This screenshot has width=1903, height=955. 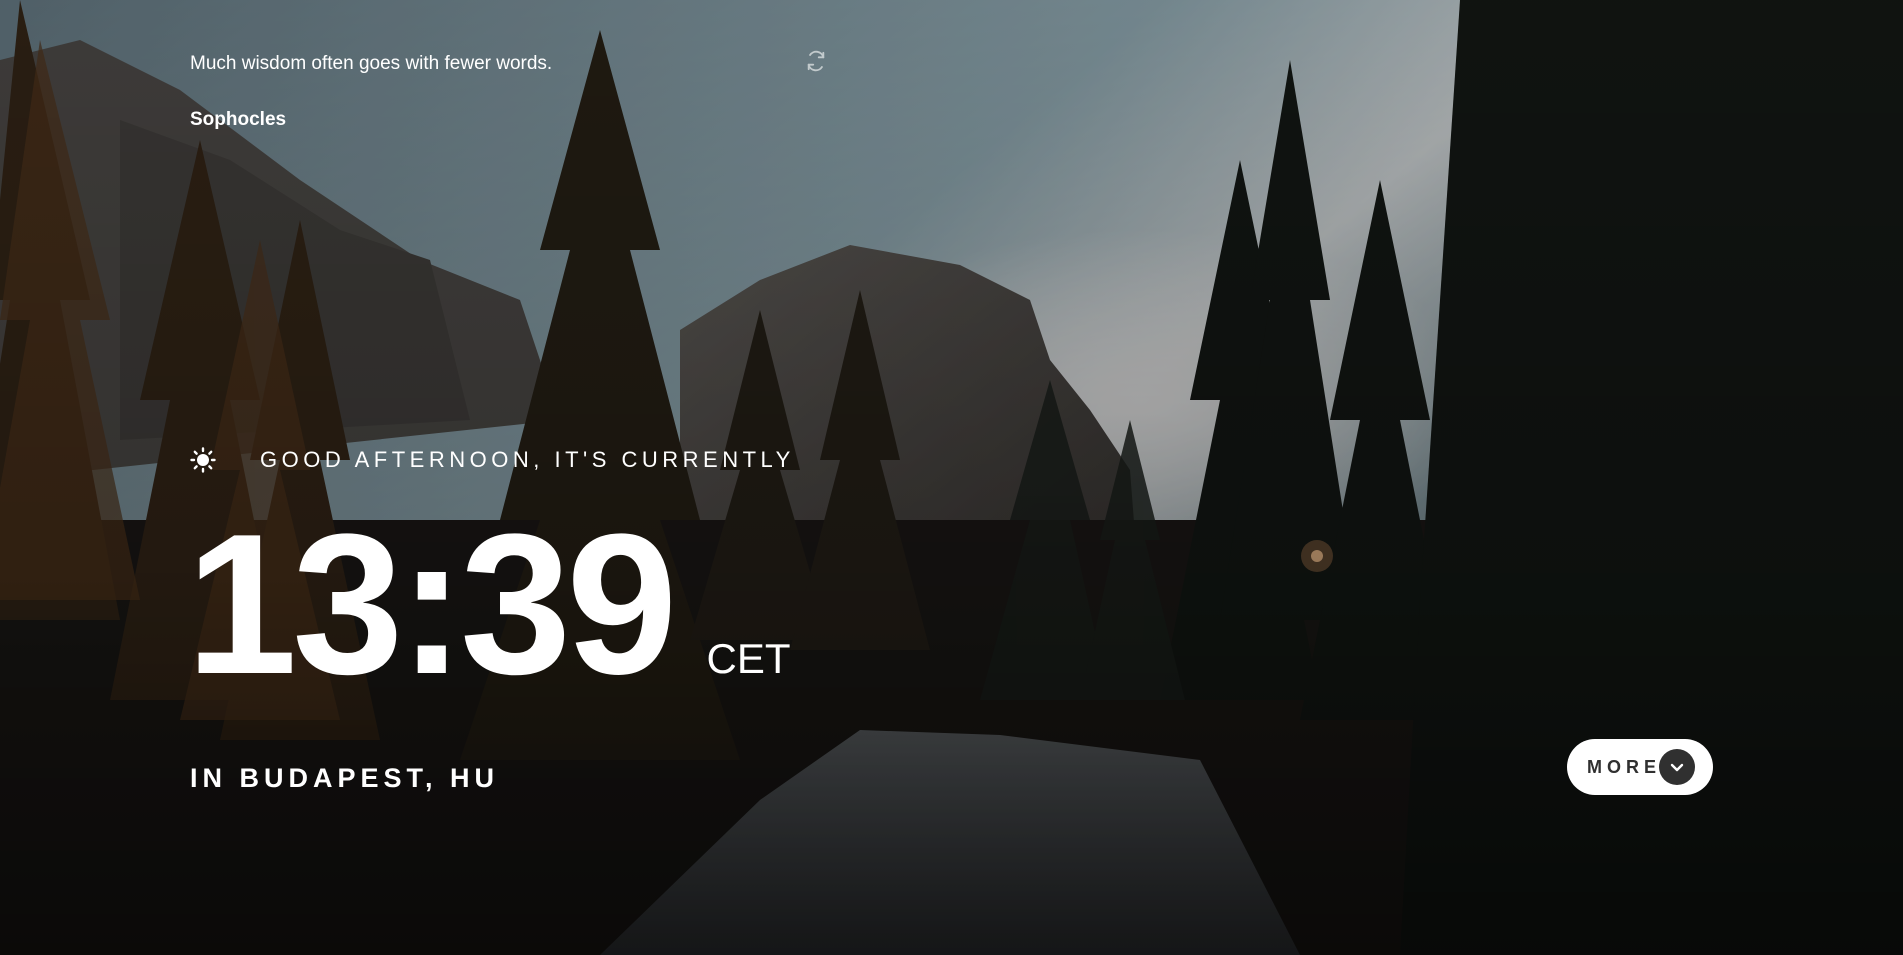 What do you see at coordinates (1624, 766) in the screenshot?
I see `more-button-label: MORE` at bounding box center [1624, 766].